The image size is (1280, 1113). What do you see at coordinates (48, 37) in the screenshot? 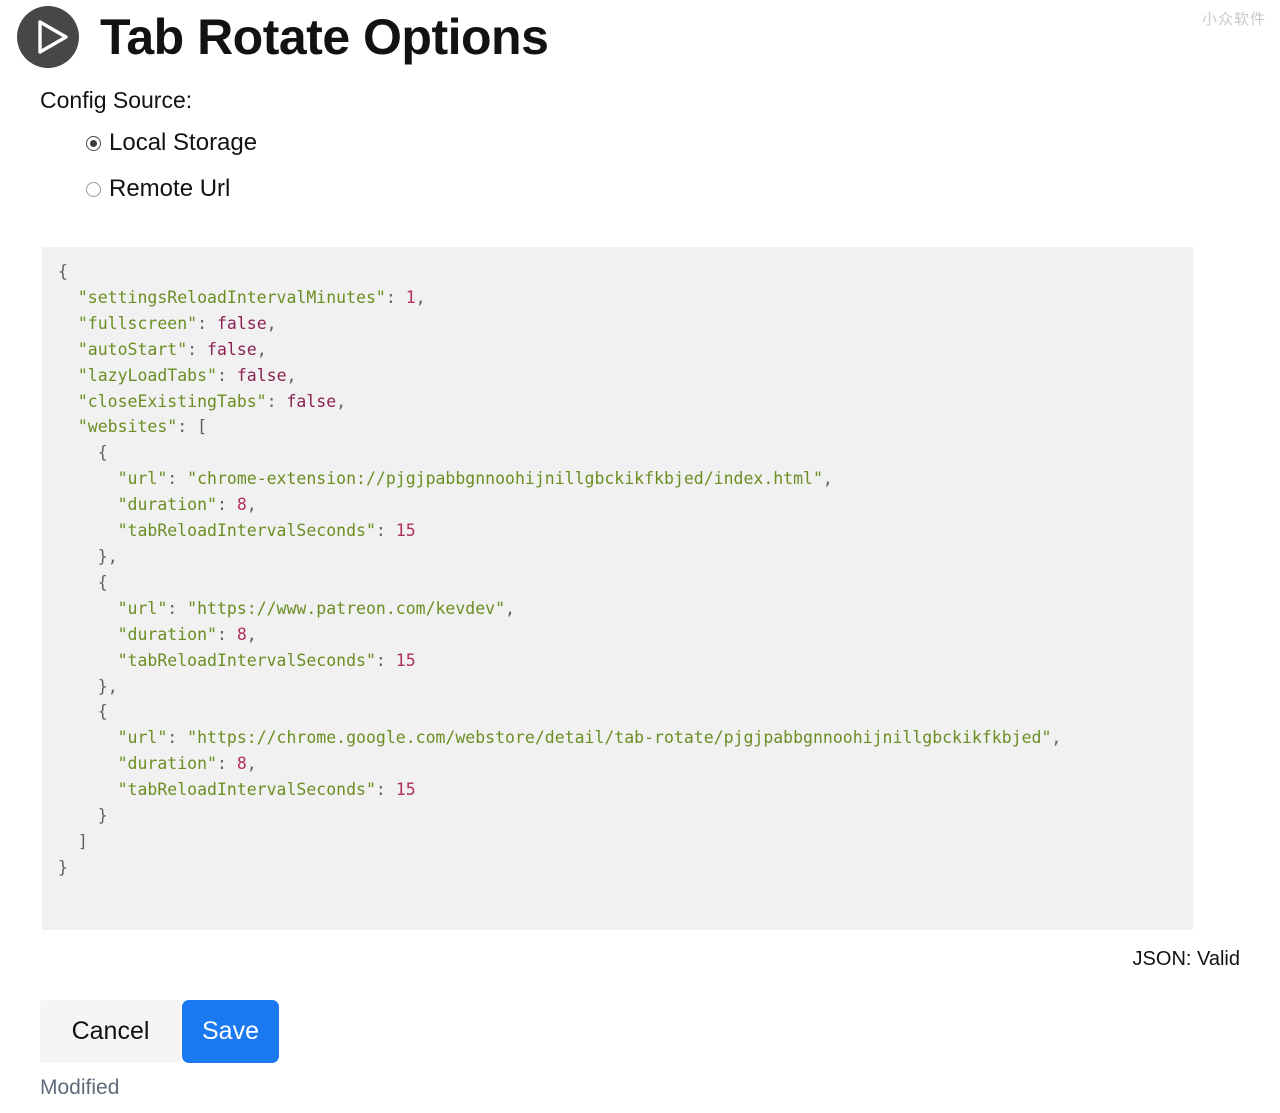
I see `play-circle-icon` at bounding box center [48, 37].